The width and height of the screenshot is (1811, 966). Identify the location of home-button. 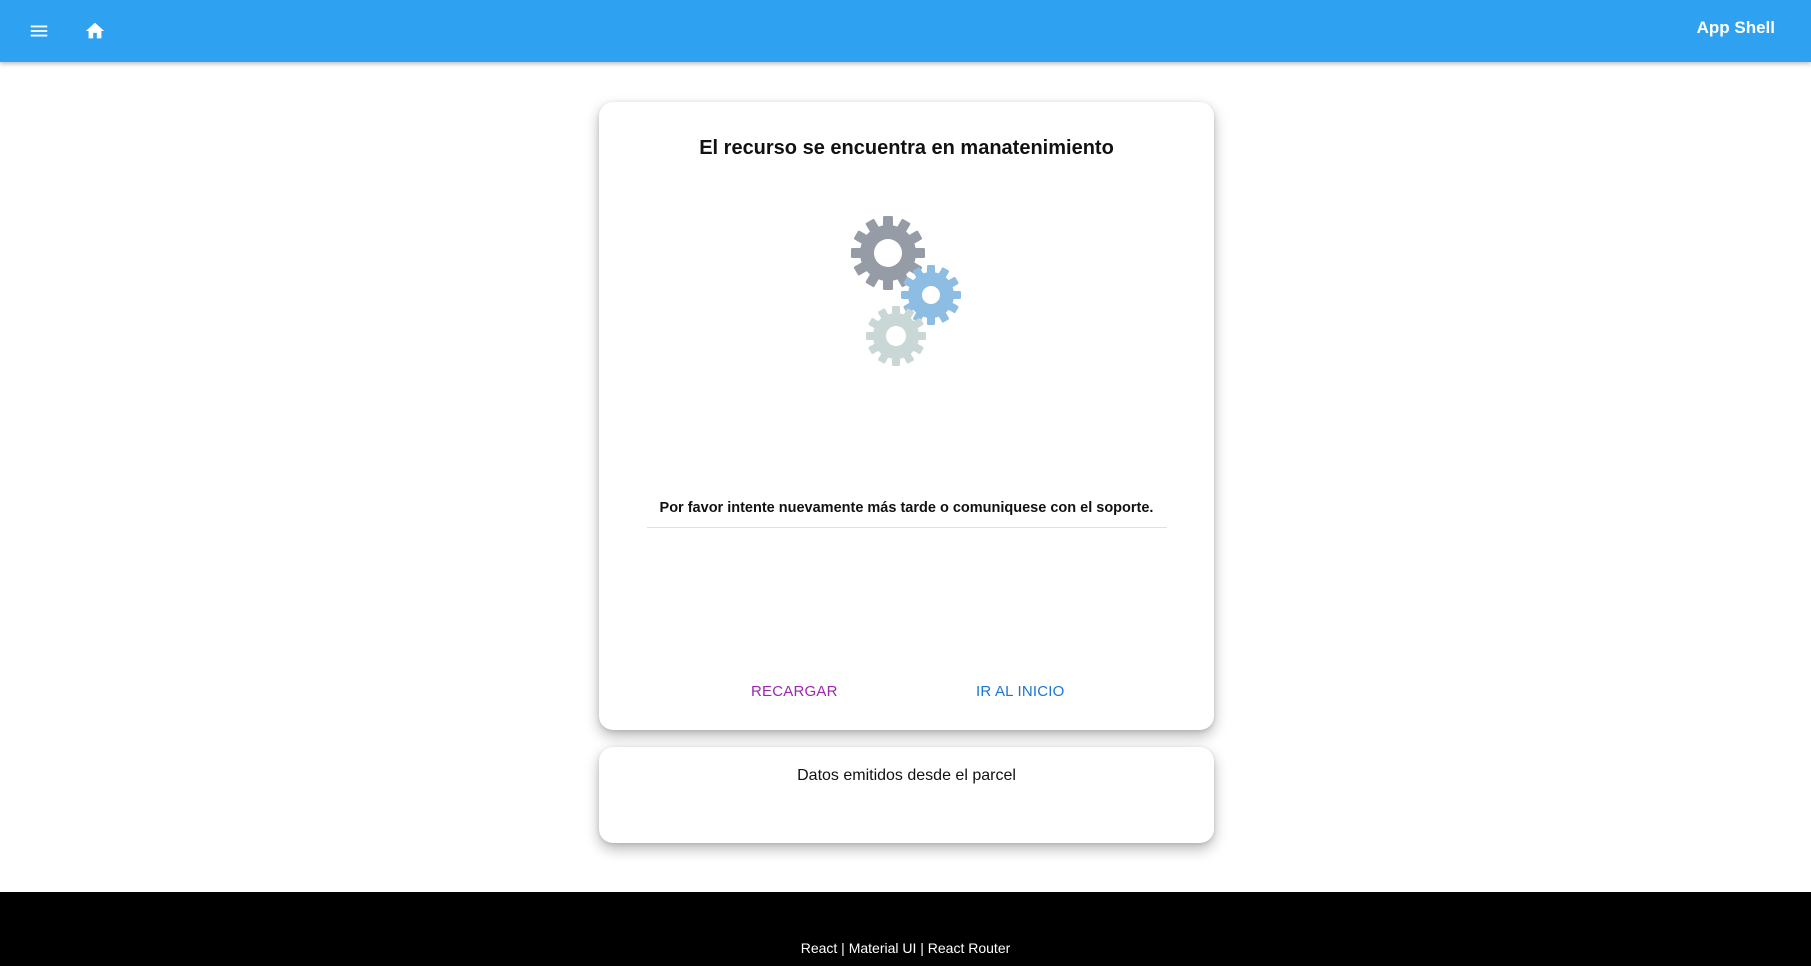
(95, 31).